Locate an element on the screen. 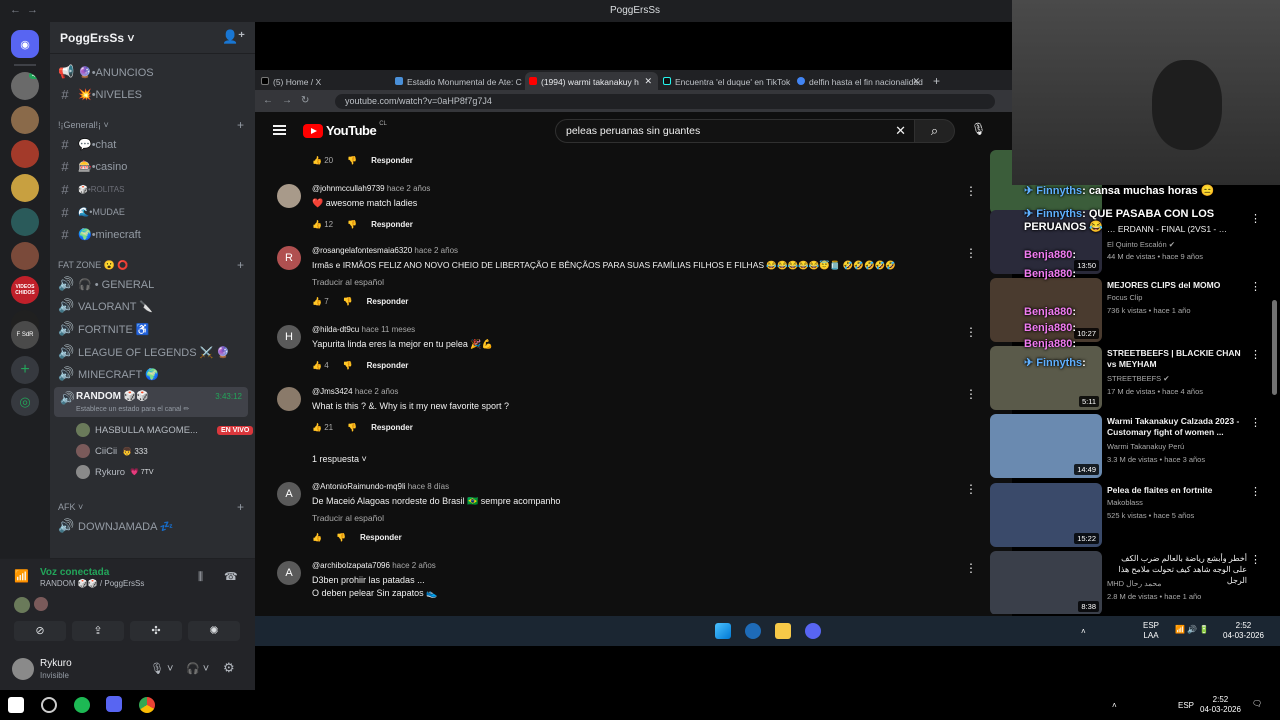 This screenshot has width=1280, height=720. nav-buttons: ←→↻ is located at coordinates (290, 100).